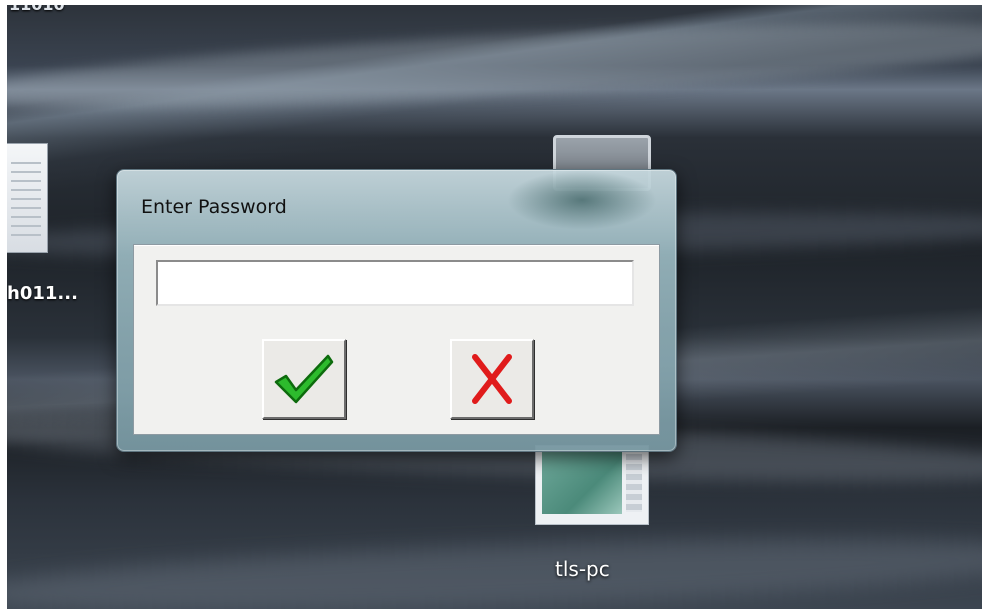  What do you see at coordinates (26, 202) in the screenshot?
I see `document-icon` at bounding box center [26, 202].